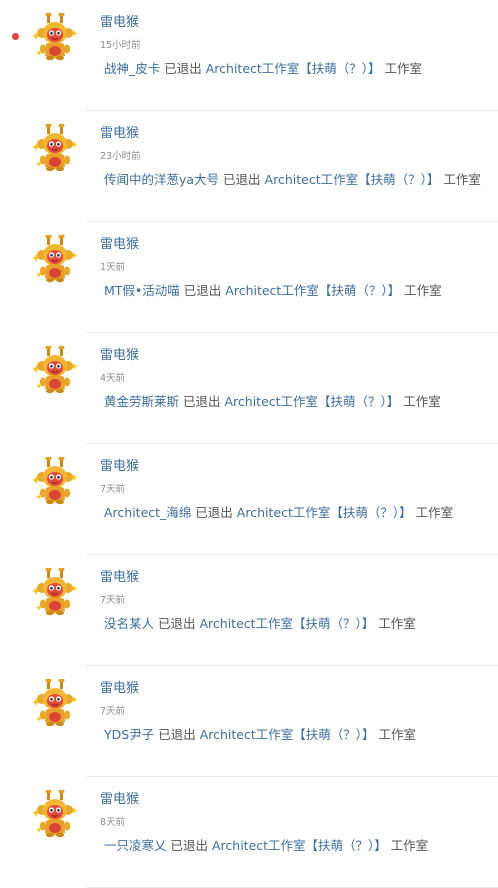 Image resolution: width=498 pixels, height=888 pixels. I want to click on notification-message: 战神_皮卡 已退出 Architect工作室【扶萌（？）】 工作室, so click(263, 67).